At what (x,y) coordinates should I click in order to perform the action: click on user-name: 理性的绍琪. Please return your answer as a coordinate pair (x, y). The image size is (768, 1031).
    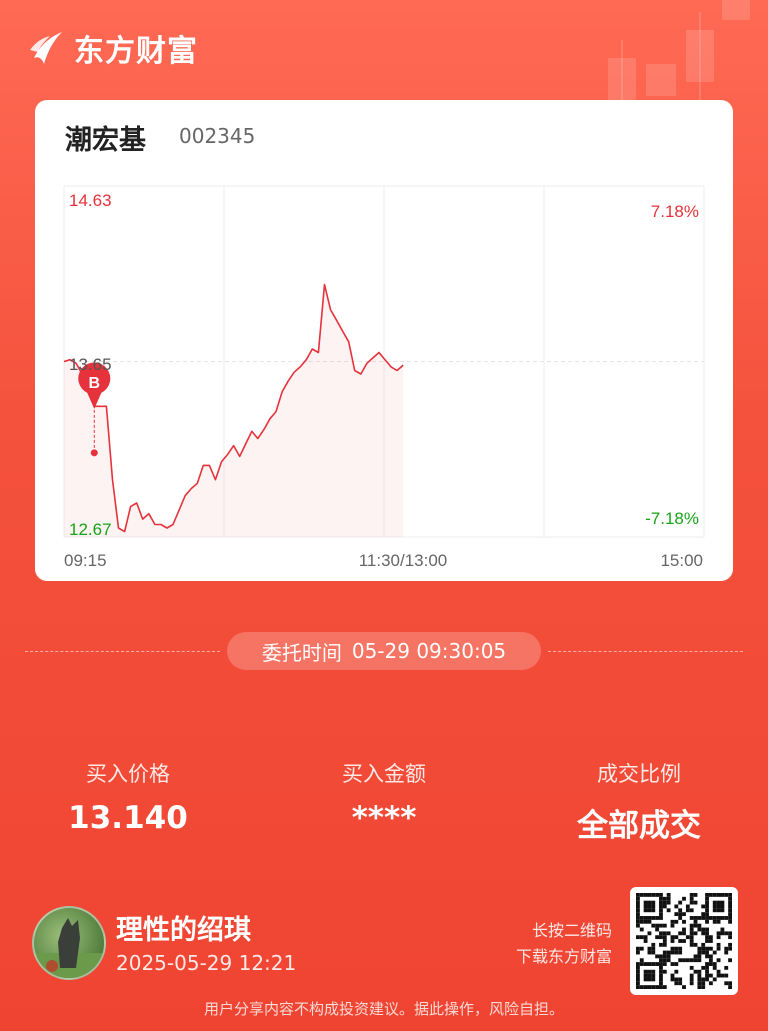
    Looking at the image, I should click on (183, 930).